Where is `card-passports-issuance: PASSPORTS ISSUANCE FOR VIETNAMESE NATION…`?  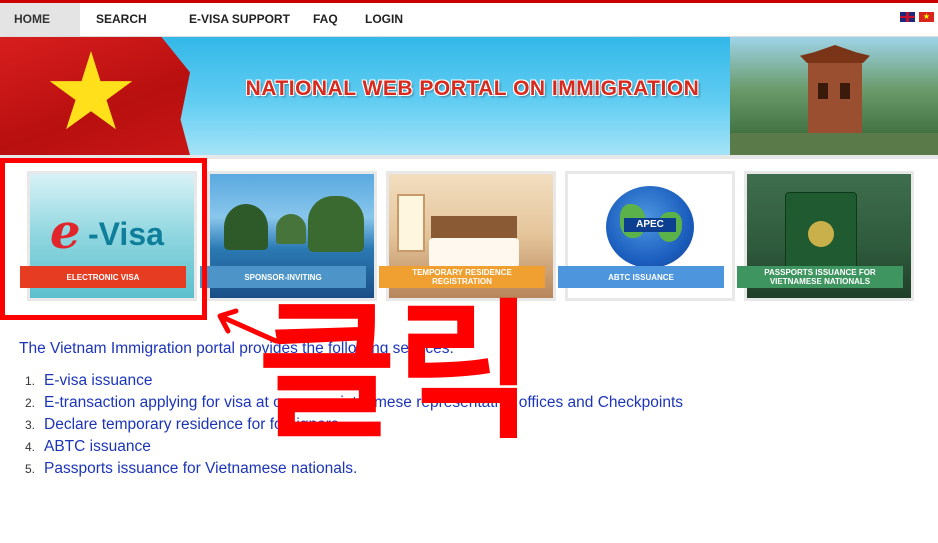
card-passports-issuance: PASSPORTS ISSUANCE FOR VIETNAMESE NATION… is located at coordinates (825, 236).